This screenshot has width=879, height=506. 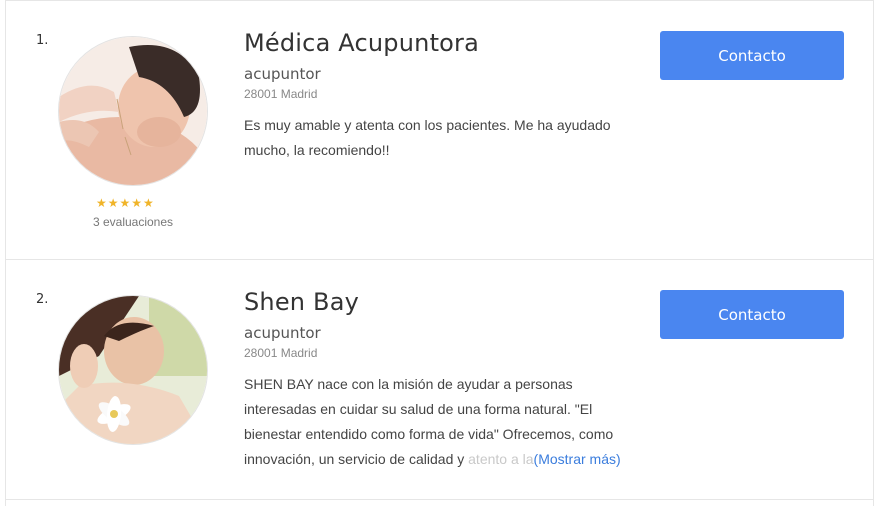 I want to click on review-count: 3 evaluaciones, so click(x=133, y=222).